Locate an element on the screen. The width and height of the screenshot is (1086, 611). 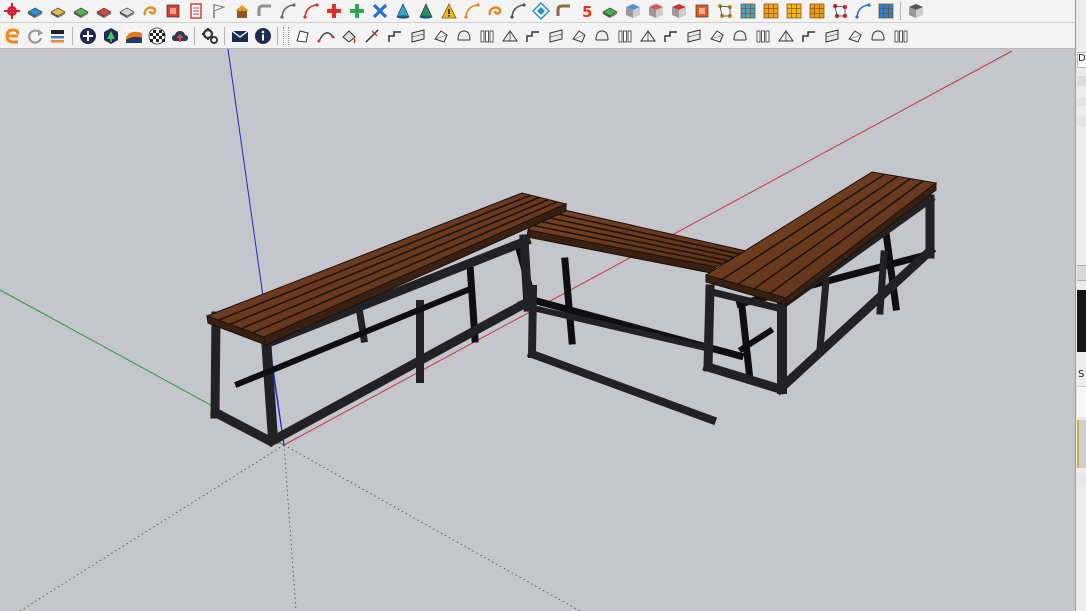
cloud-outline-button is located at coordinates (417, 35).